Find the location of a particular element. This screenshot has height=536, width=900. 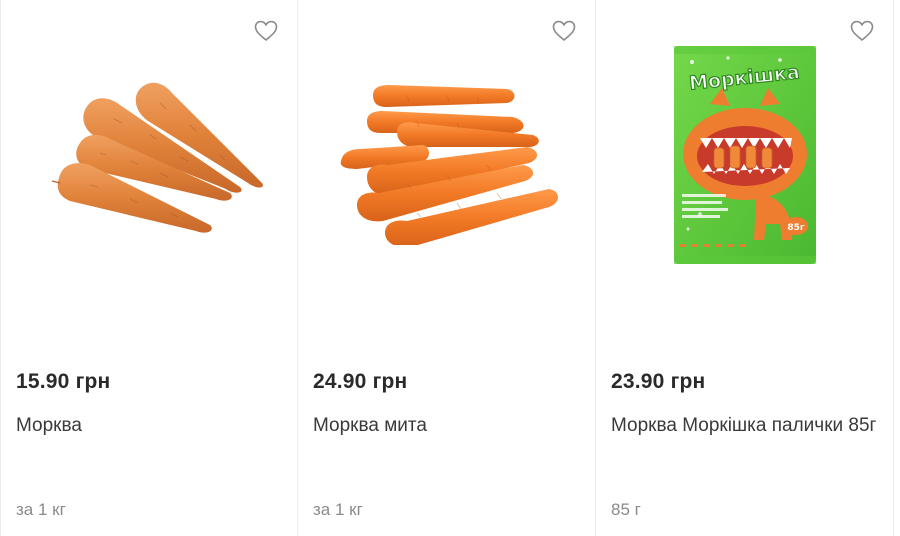

washed-carrots-image is located at coordinates (449, 165).